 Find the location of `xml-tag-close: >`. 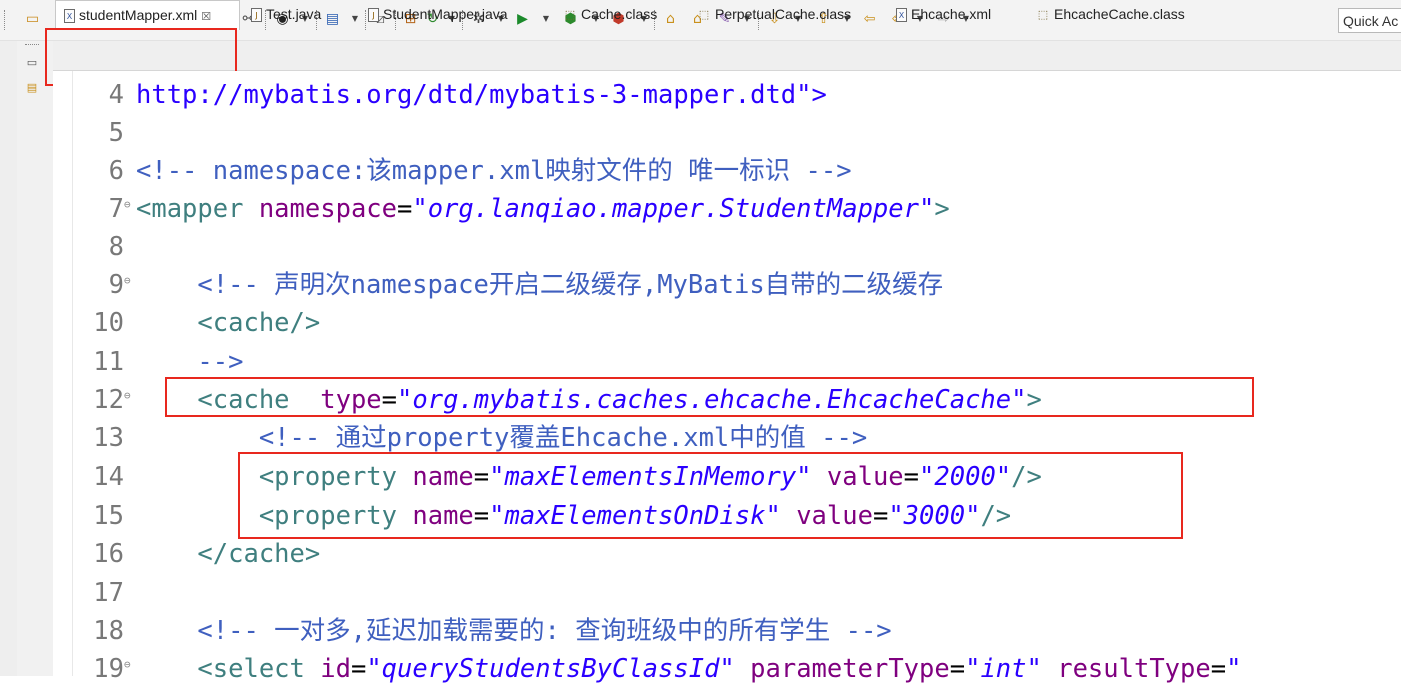

xml-tag-close: > is located at coordinates (942, 209).